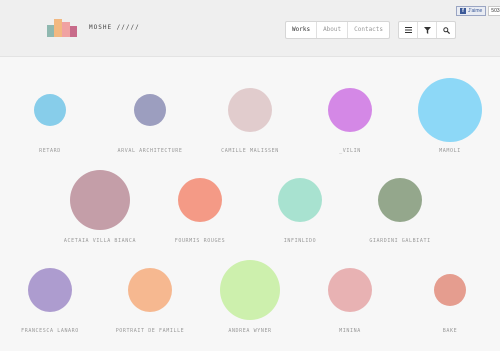 This screenshot has height=351, width=500. What do you see at coordinates (399, 241) in the screenshot?
I see `work-label: GIARDINI GALBIATI` at bounding box center [399, 241].